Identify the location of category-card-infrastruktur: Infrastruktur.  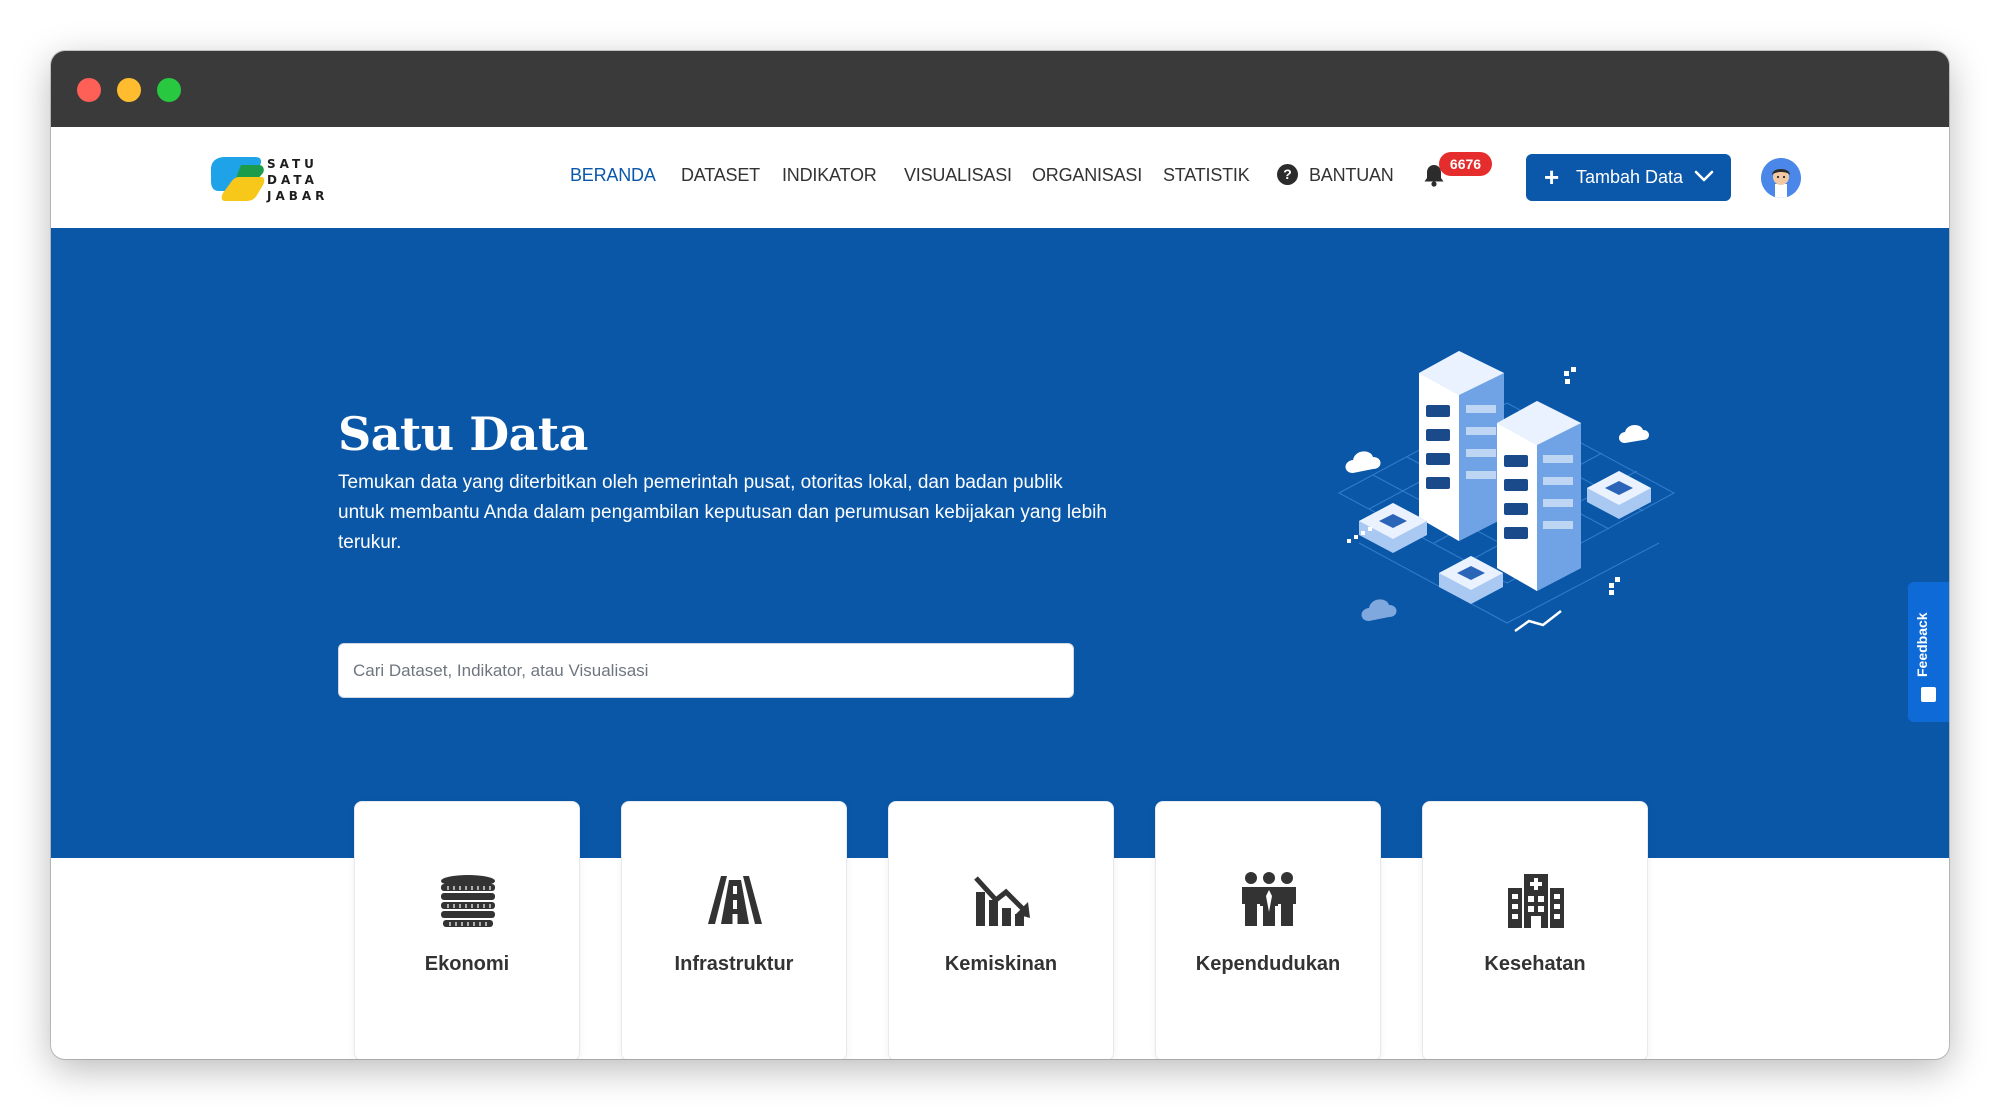
(734, 930).